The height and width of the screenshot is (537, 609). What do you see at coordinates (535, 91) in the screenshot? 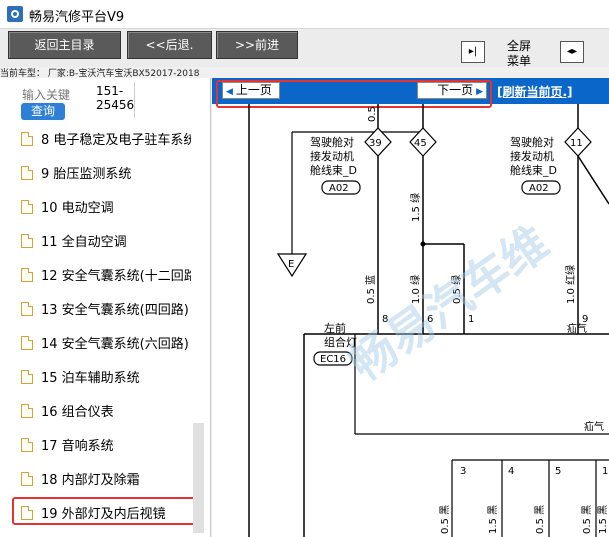
I see `refresh-page-link: [刷新当前页.]` at bounding box center [535, 91].